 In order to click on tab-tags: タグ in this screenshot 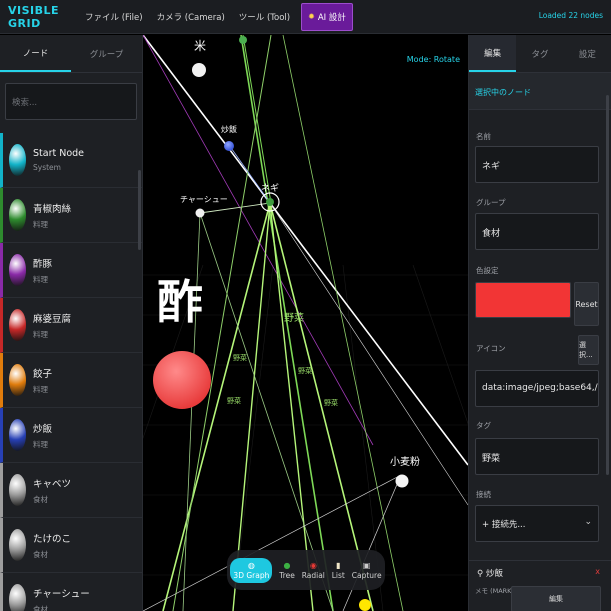, I will do `click(539, 53)`.